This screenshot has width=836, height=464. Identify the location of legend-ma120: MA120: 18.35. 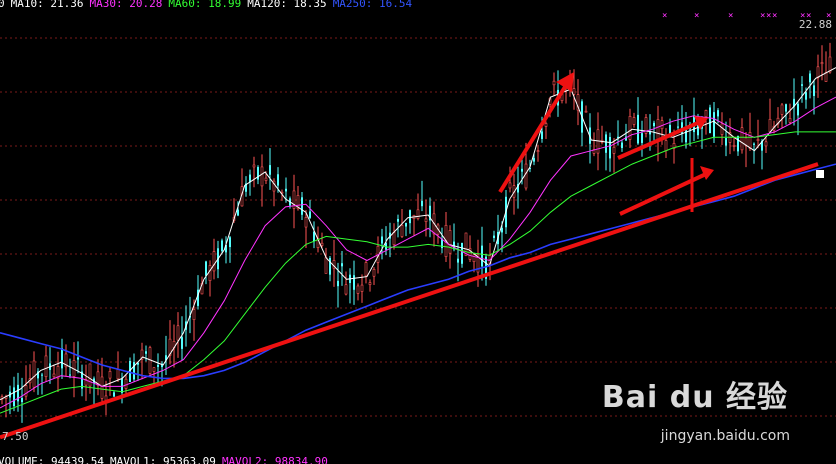
(287, 5).